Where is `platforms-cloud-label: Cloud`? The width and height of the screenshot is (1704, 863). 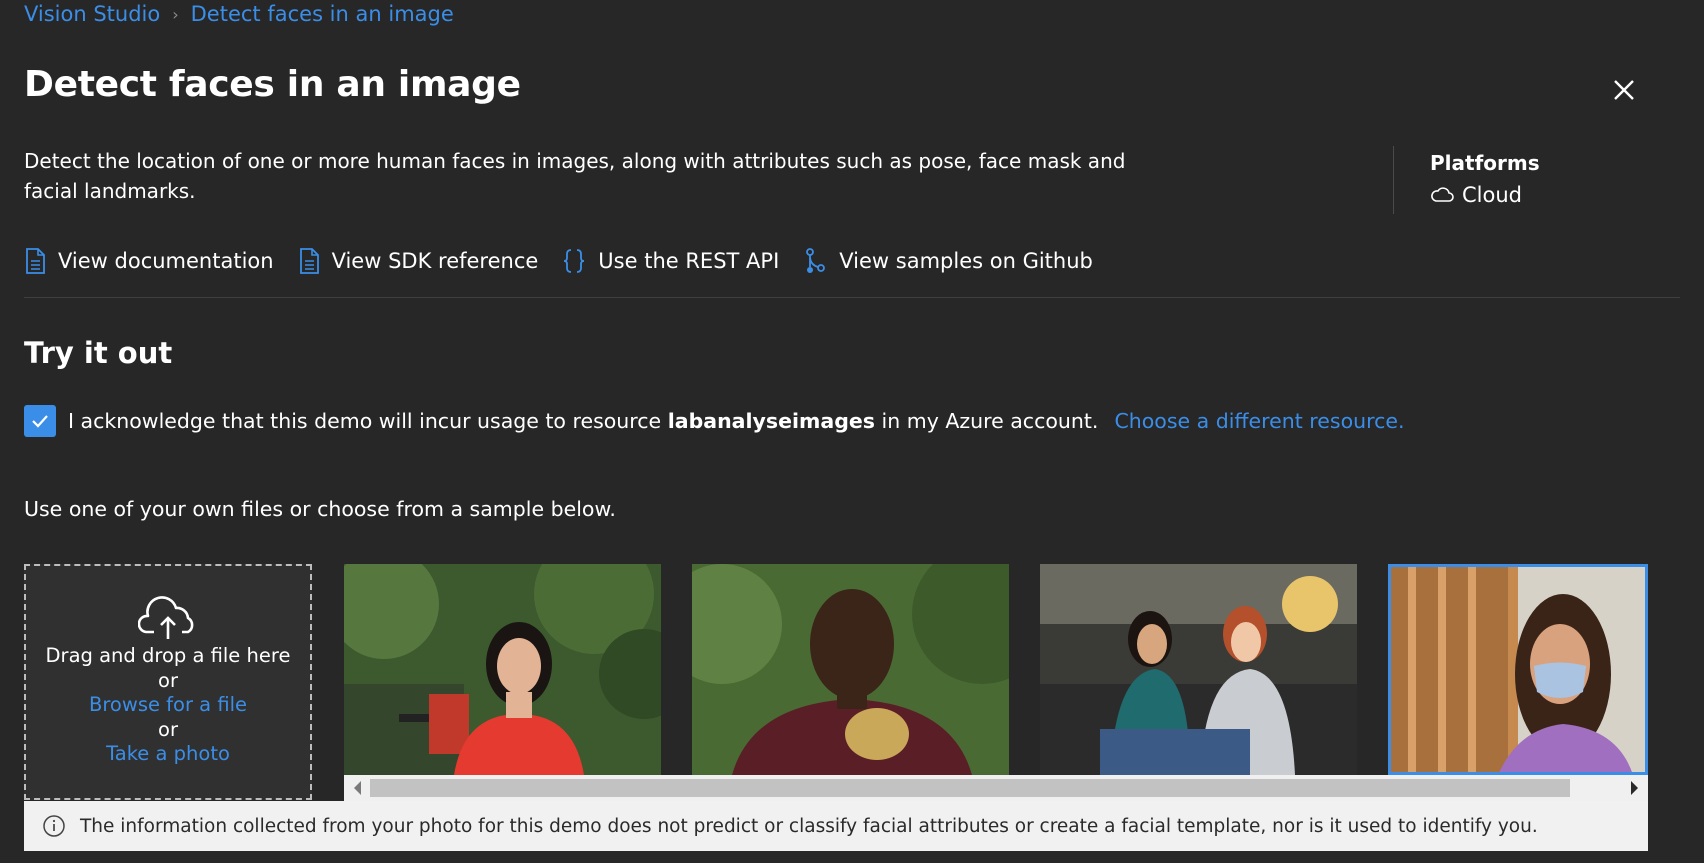 platforms-cloud-label: Cloud is located at coordinates (1492, 195).